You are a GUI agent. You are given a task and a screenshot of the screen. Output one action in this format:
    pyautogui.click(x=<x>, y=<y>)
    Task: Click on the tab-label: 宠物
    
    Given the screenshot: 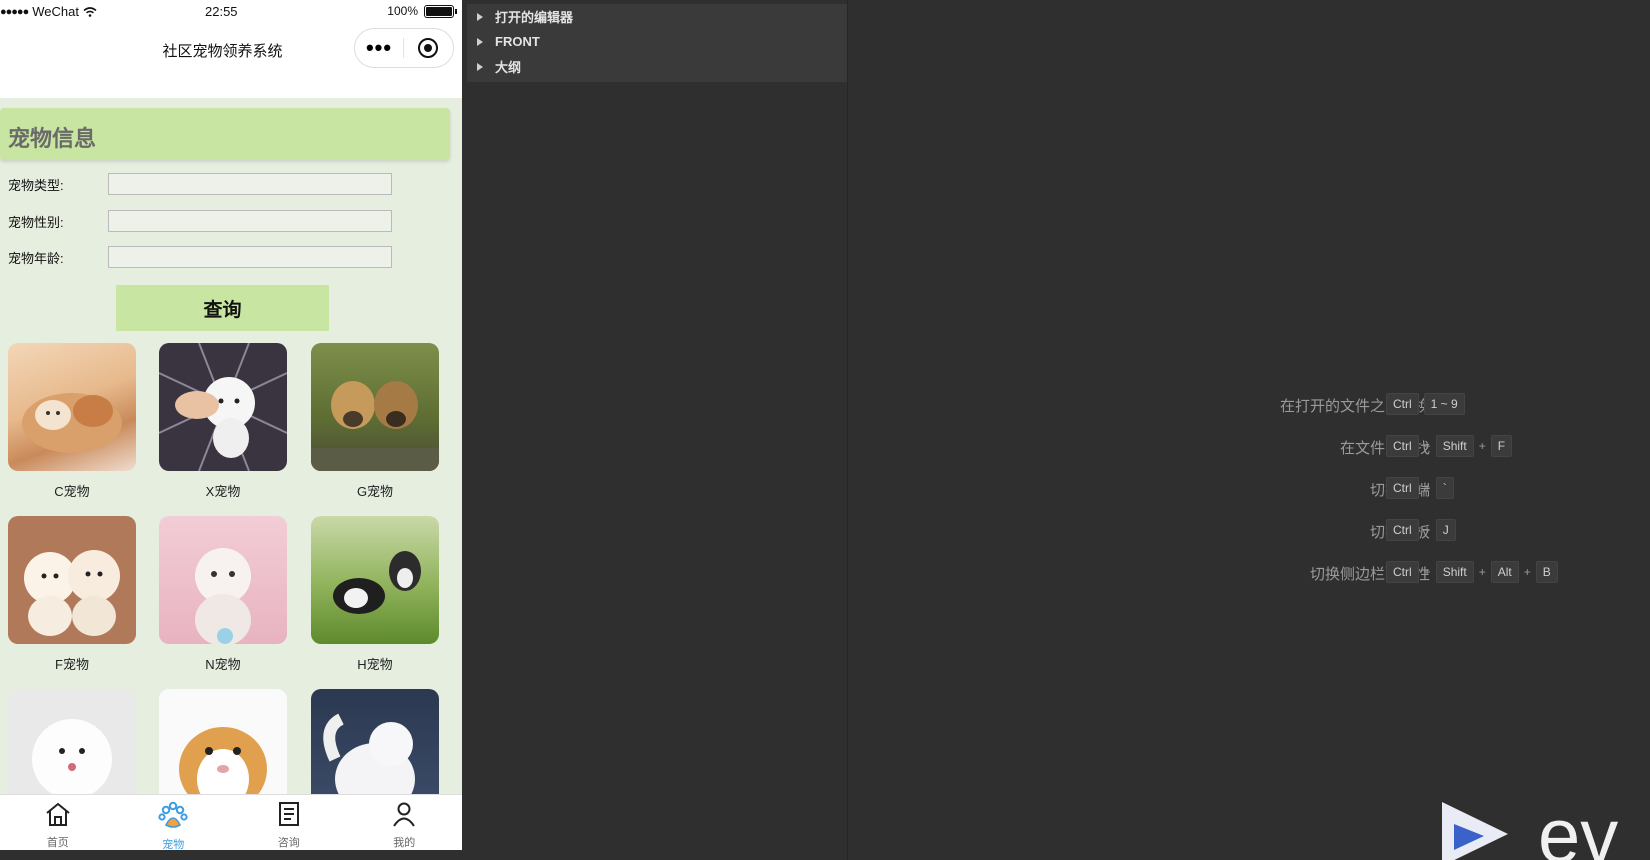 What is the action you would take?
    pyautogui.click(x=173, y=844)
    